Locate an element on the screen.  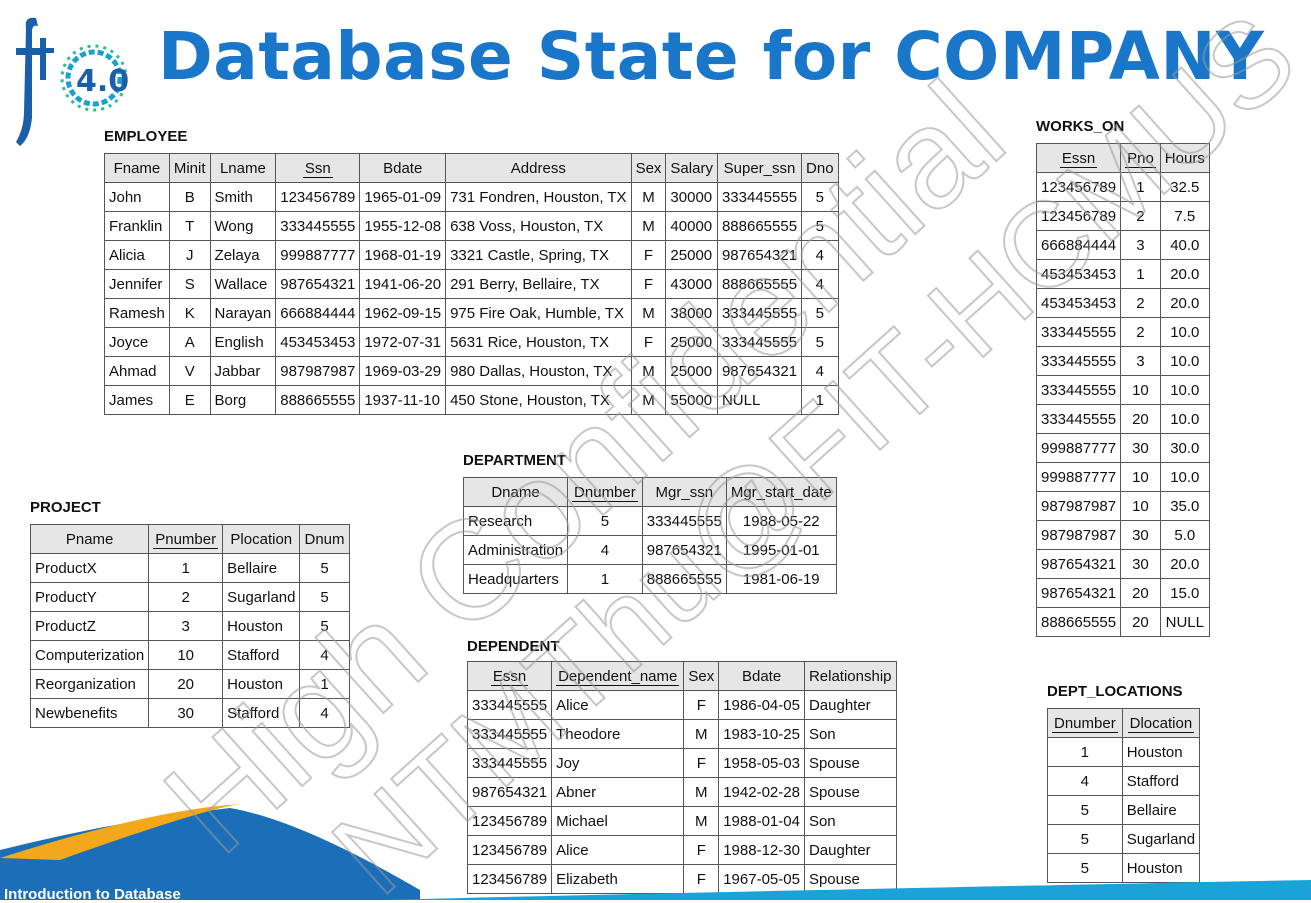
column-header: Ssn is located at coordinates (318, 168).